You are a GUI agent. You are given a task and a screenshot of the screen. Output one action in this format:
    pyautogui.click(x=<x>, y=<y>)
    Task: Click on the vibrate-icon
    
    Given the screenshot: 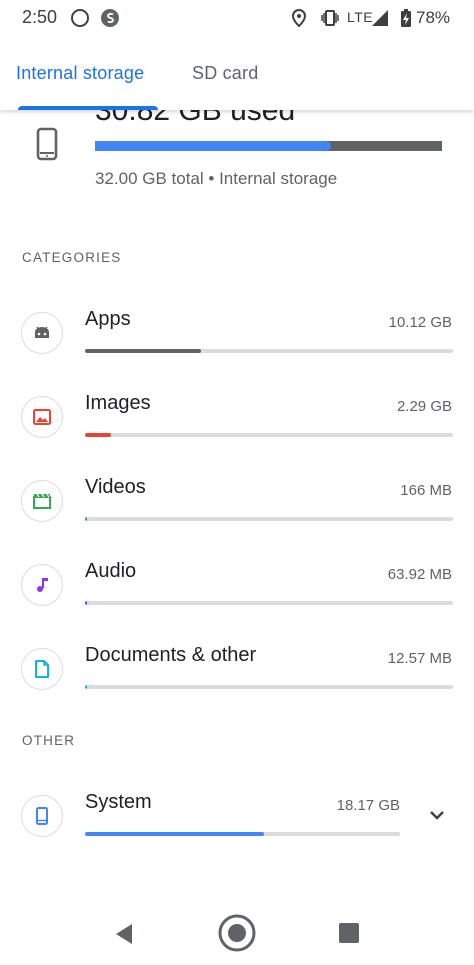 What is the action you would take?
    pyautogui.click(x=330, y=18)
    